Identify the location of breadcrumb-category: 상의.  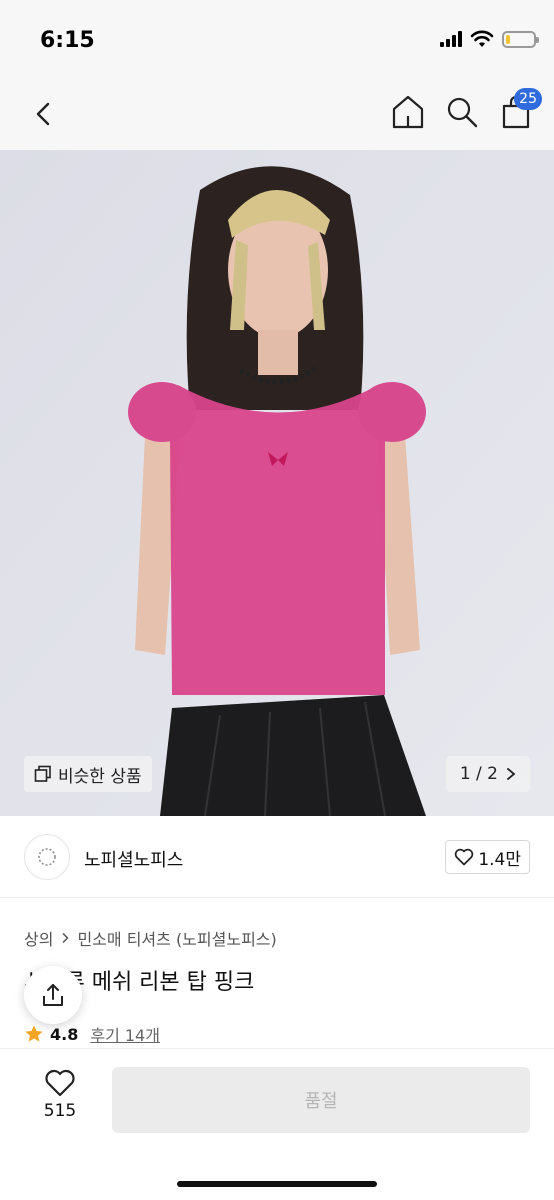
(38, 938).